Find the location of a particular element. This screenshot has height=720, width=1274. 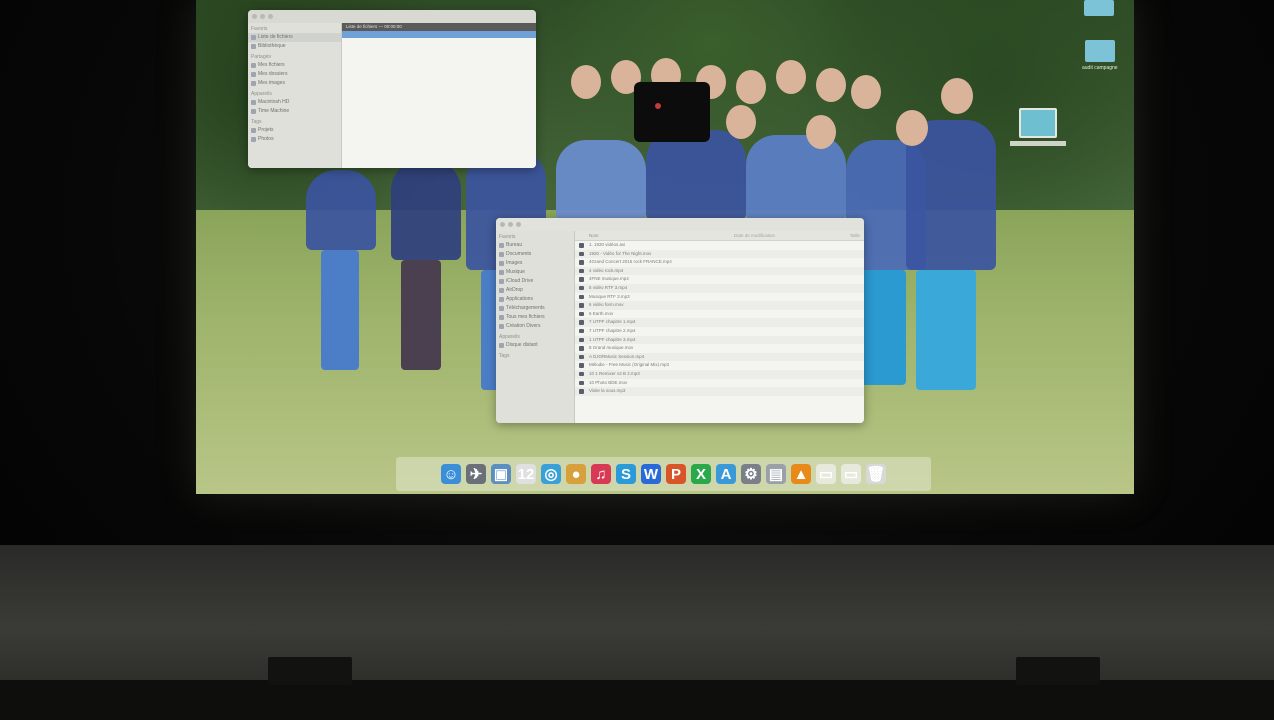

table-row: 4 vidéo rock.mp4 is located at coordinates (719, 271).